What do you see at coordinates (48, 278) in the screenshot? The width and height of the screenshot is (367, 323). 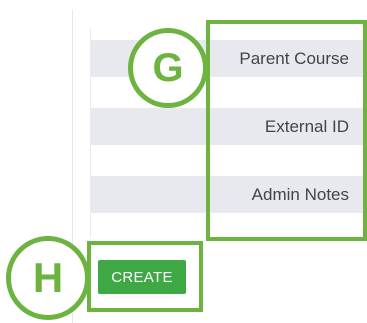 I see `callout-badge-h: H` at bounding box center [48, 278].